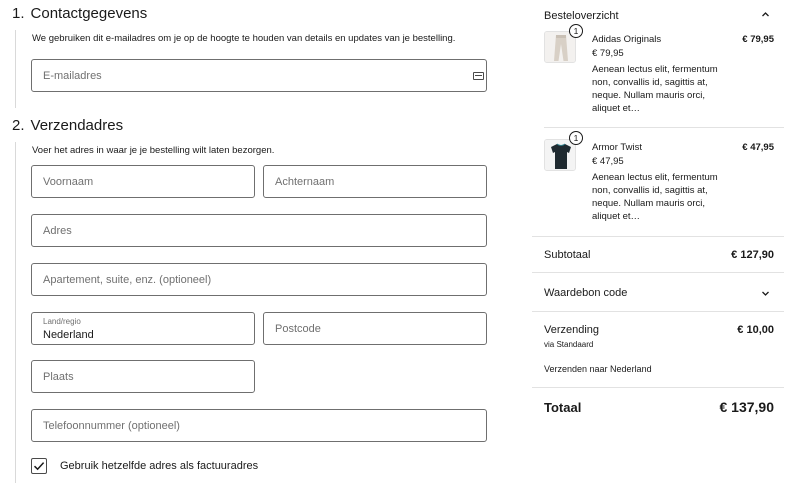  What do you see at coordinates (58, 376) in the screenshot?
I see `city-placeholder: Plaats` at bounding box center [58, 376].